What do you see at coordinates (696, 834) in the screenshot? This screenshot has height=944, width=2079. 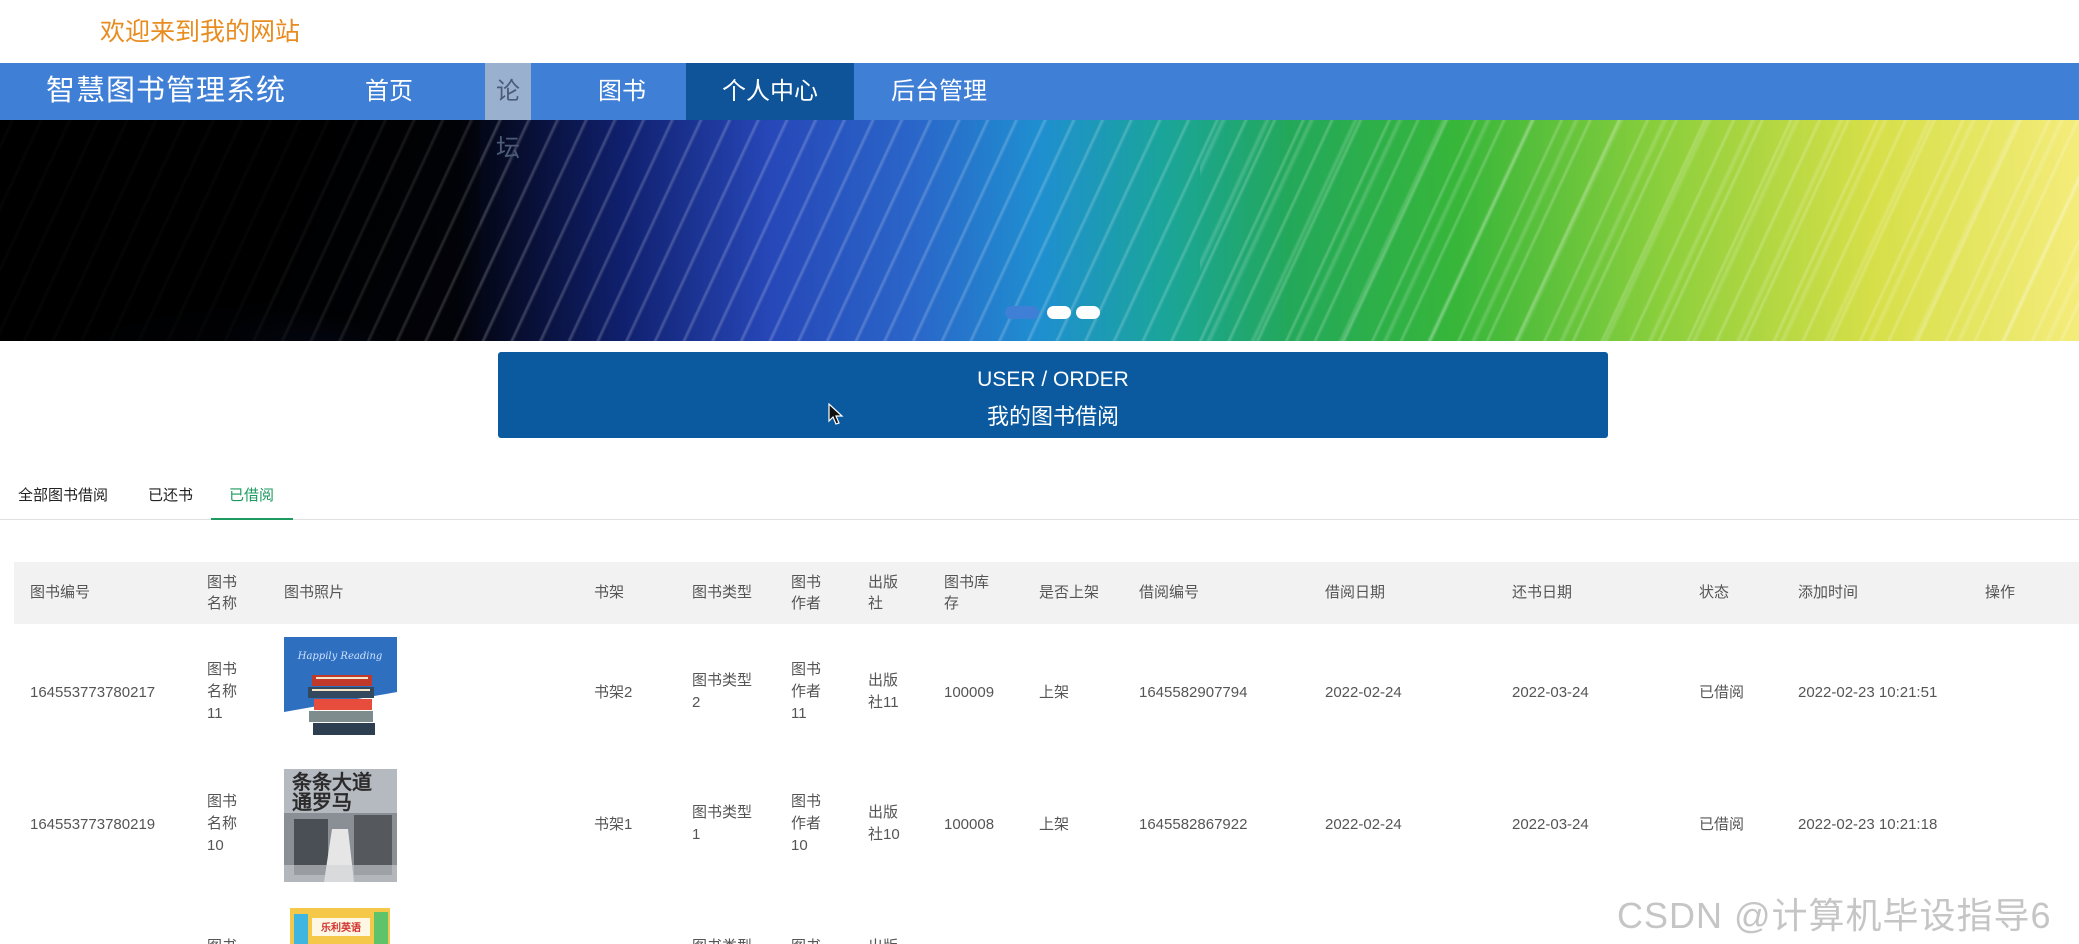 I see `cell-type-2: 1` at bounding box center [696, 834].